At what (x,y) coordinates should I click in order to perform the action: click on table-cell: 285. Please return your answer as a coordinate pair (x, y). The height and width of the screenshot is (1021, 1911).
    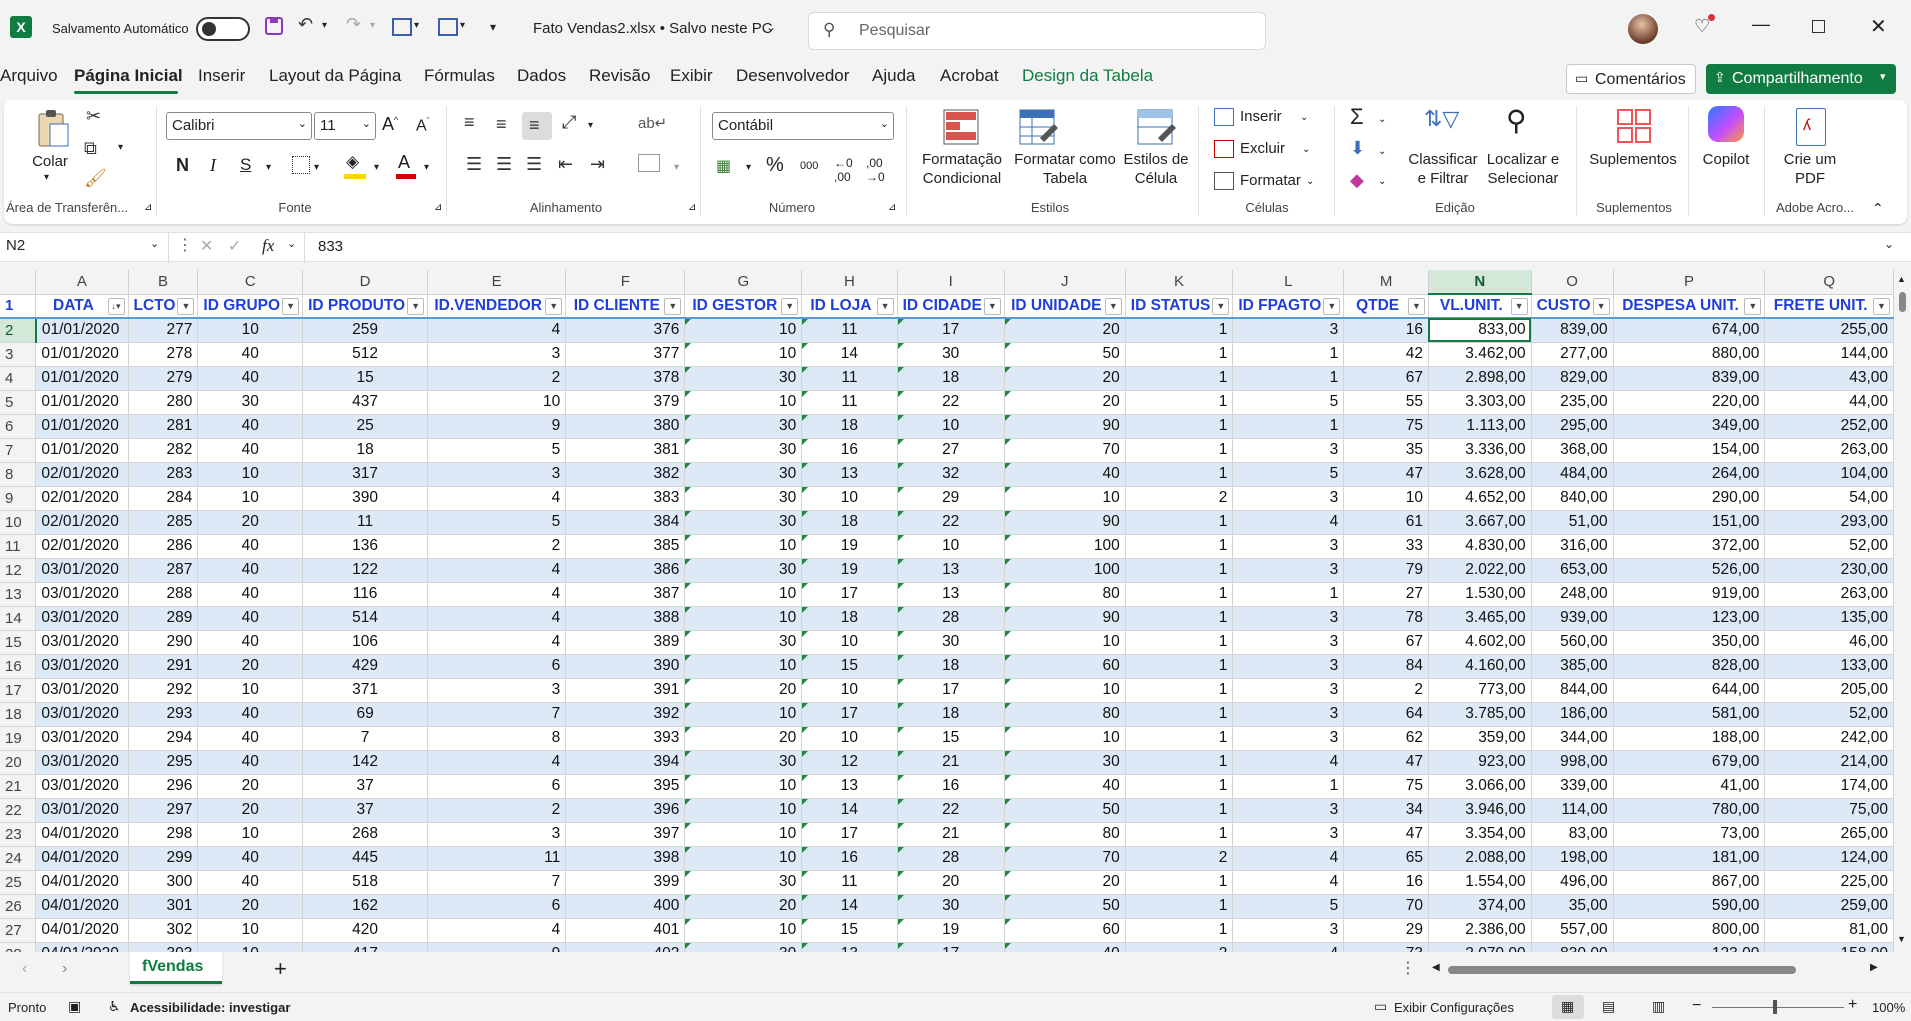
    Looking at the image, I should click on (163, 522).